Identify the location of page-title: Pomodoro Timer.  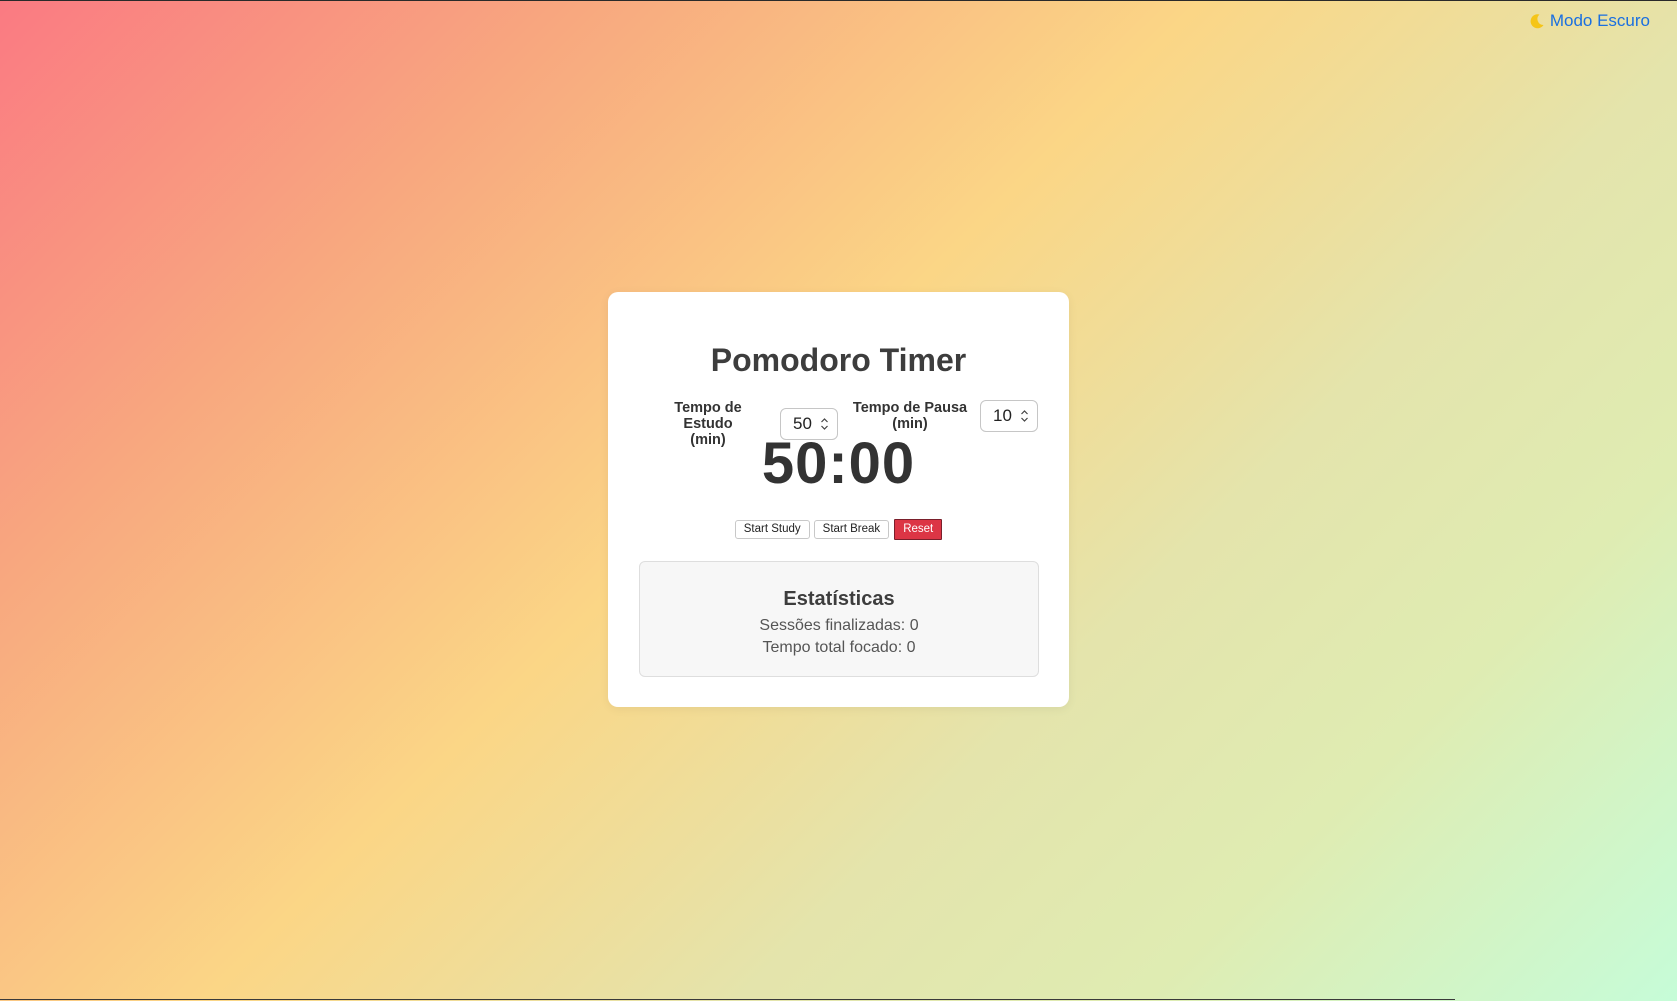
(838, 360).